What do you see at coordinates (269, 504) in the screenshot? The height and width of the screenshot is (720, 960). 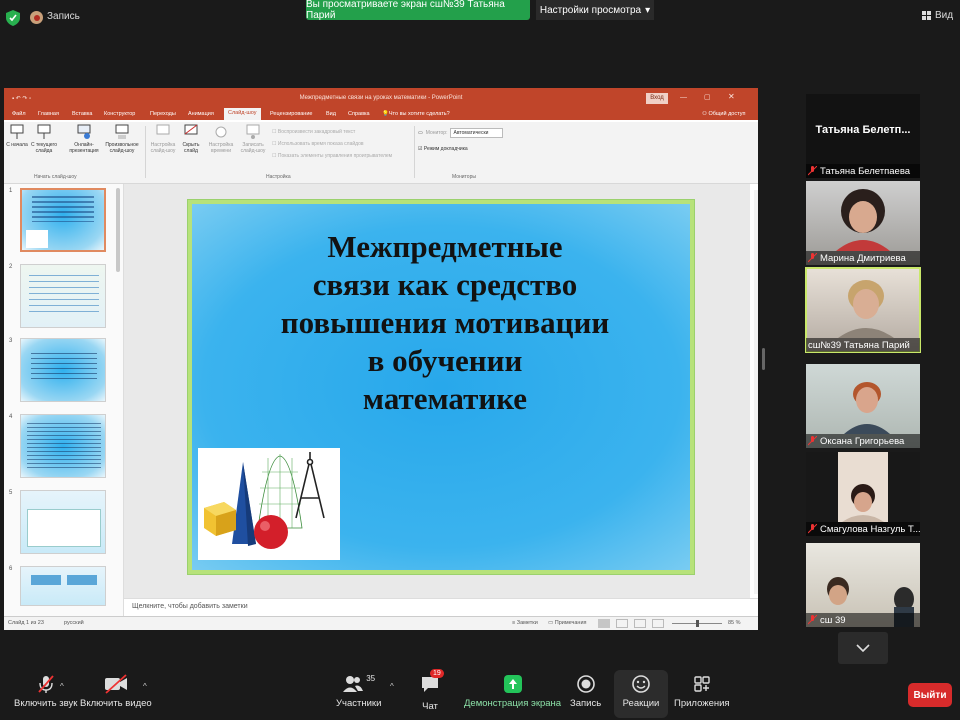 I see `geometry-shapes-illustration` at bounding box center [269, 504].